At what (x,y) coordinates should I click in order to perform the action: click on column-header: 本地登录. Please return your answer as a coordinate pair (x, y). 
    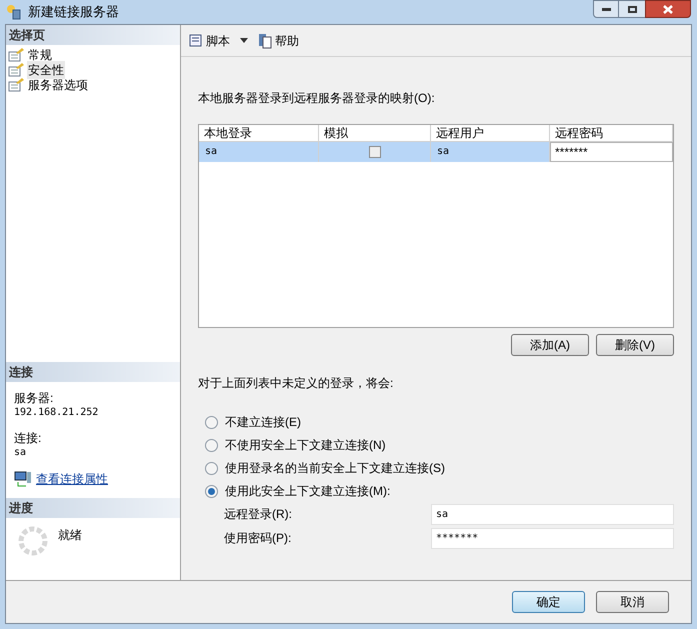
    Looking at the image, I should click on (259, 133).